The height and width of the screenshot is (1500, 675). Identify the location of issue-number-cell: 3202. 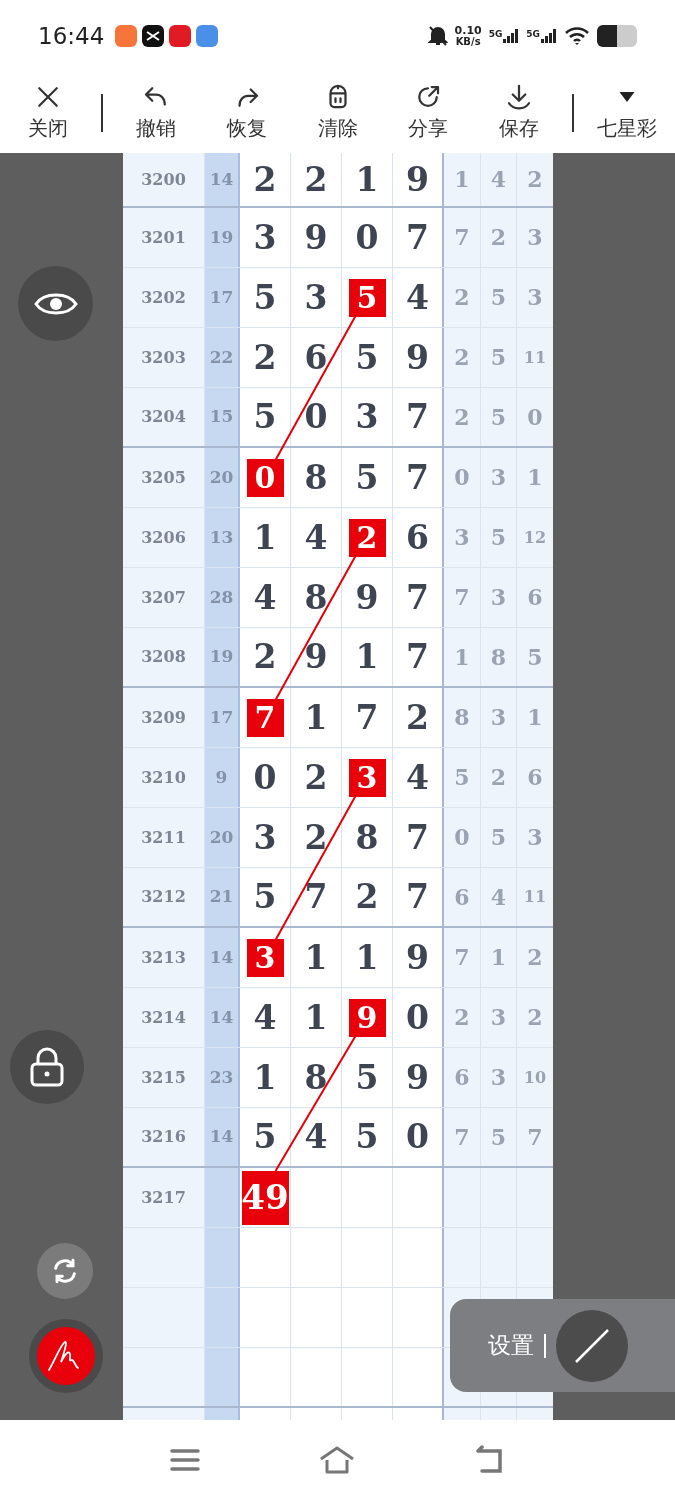
(164, 297).